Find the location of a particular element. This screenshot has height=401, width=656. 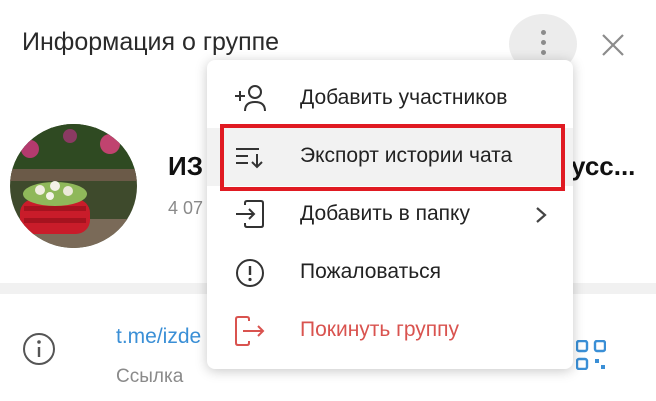

close-icon is located at coordinates (613, 45).